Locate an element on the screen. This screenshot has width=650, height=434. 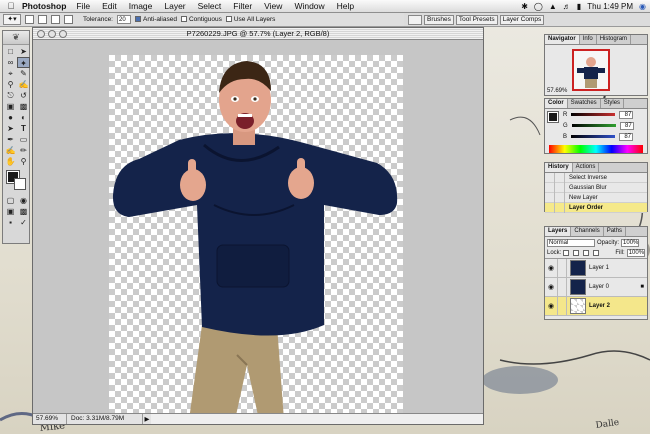
brush-tool-icon: ✍ is located at coordinates (23, 84).